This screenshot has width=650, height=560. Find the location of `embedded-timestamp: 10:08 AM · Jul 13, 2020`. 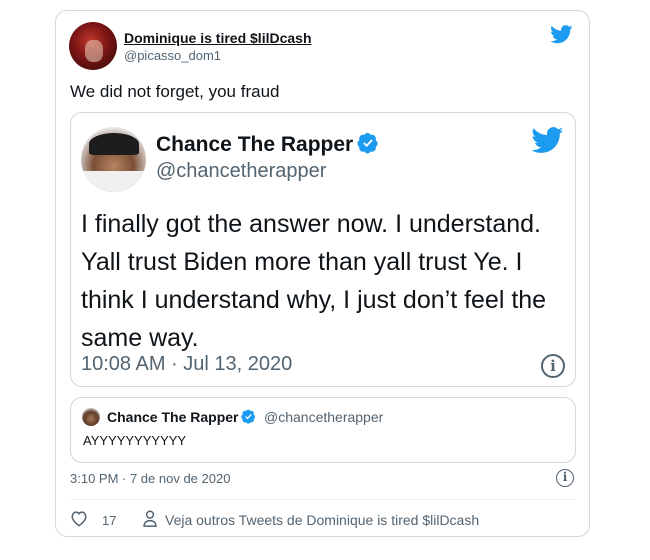

embedded-timestamp: 10:08 AM · Jul 13, 2020 is located at coordinates (187, 364).